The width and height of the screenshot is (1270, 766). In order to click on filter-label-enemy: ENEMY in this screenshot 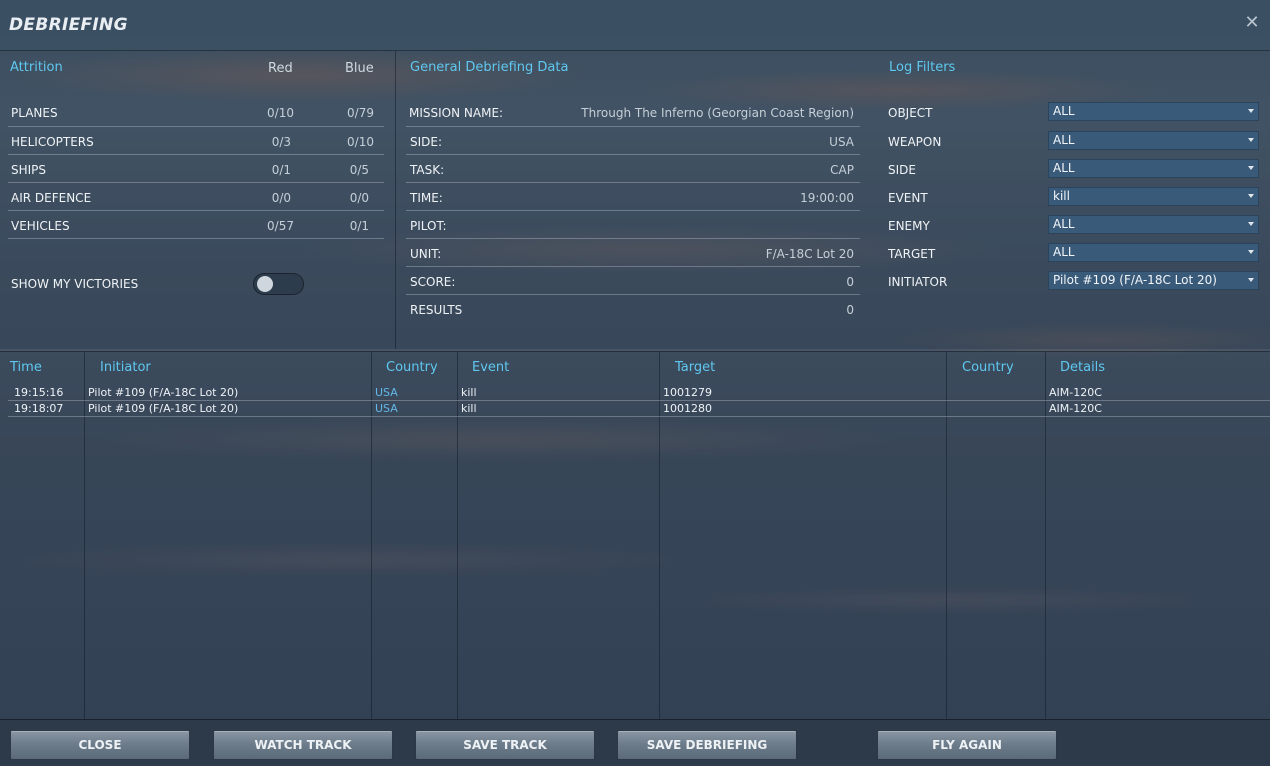, I will do `click(909, 226)`.